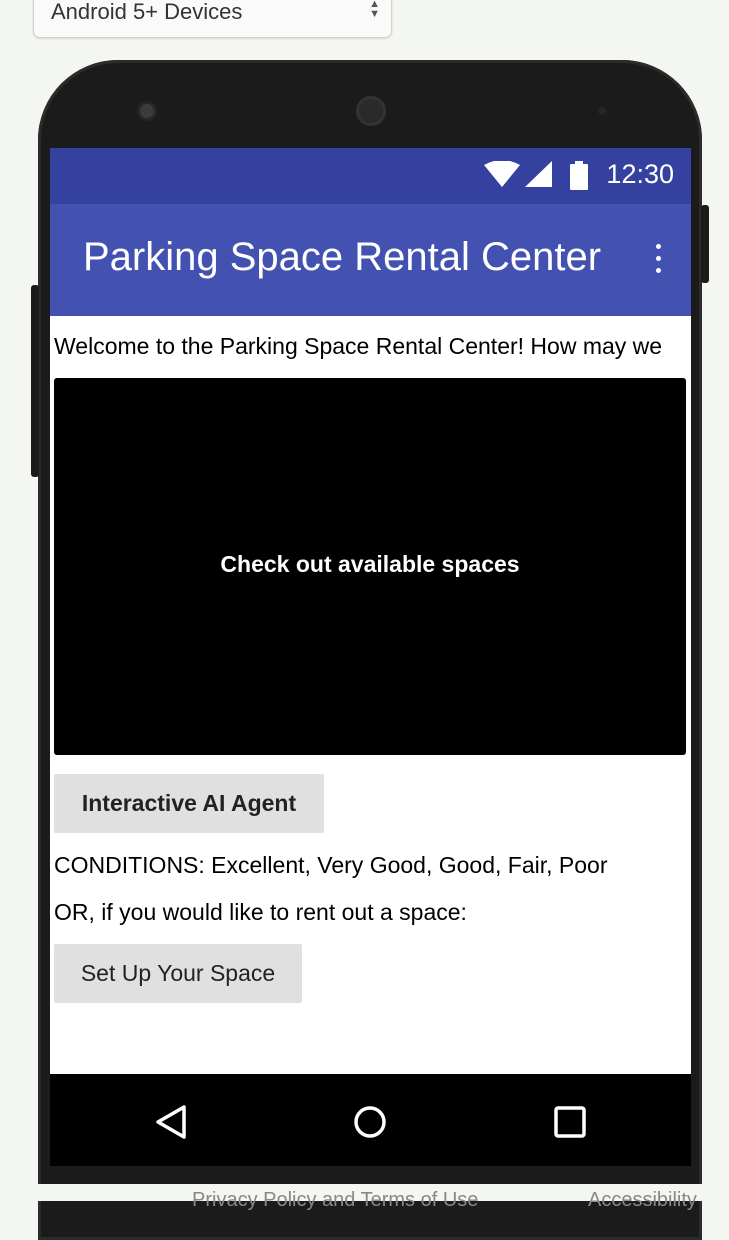 This screenshot has width=729, height=1240. I want to click on app-bar: Parking Space Rental Center, so click(370, 260).